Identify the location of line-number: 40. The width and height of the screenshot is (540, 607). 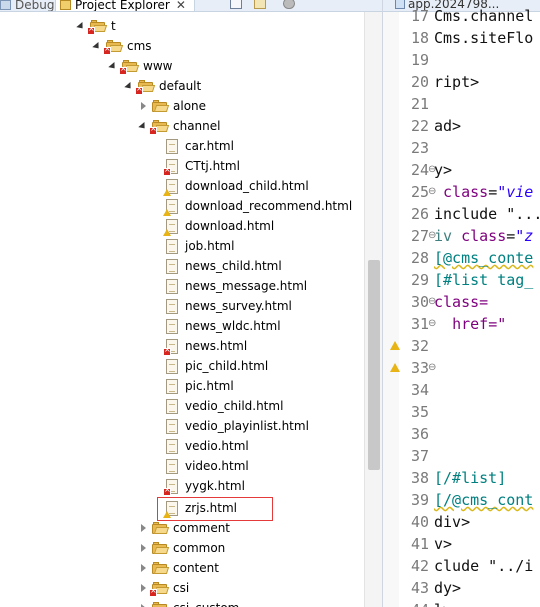
(419, 522).